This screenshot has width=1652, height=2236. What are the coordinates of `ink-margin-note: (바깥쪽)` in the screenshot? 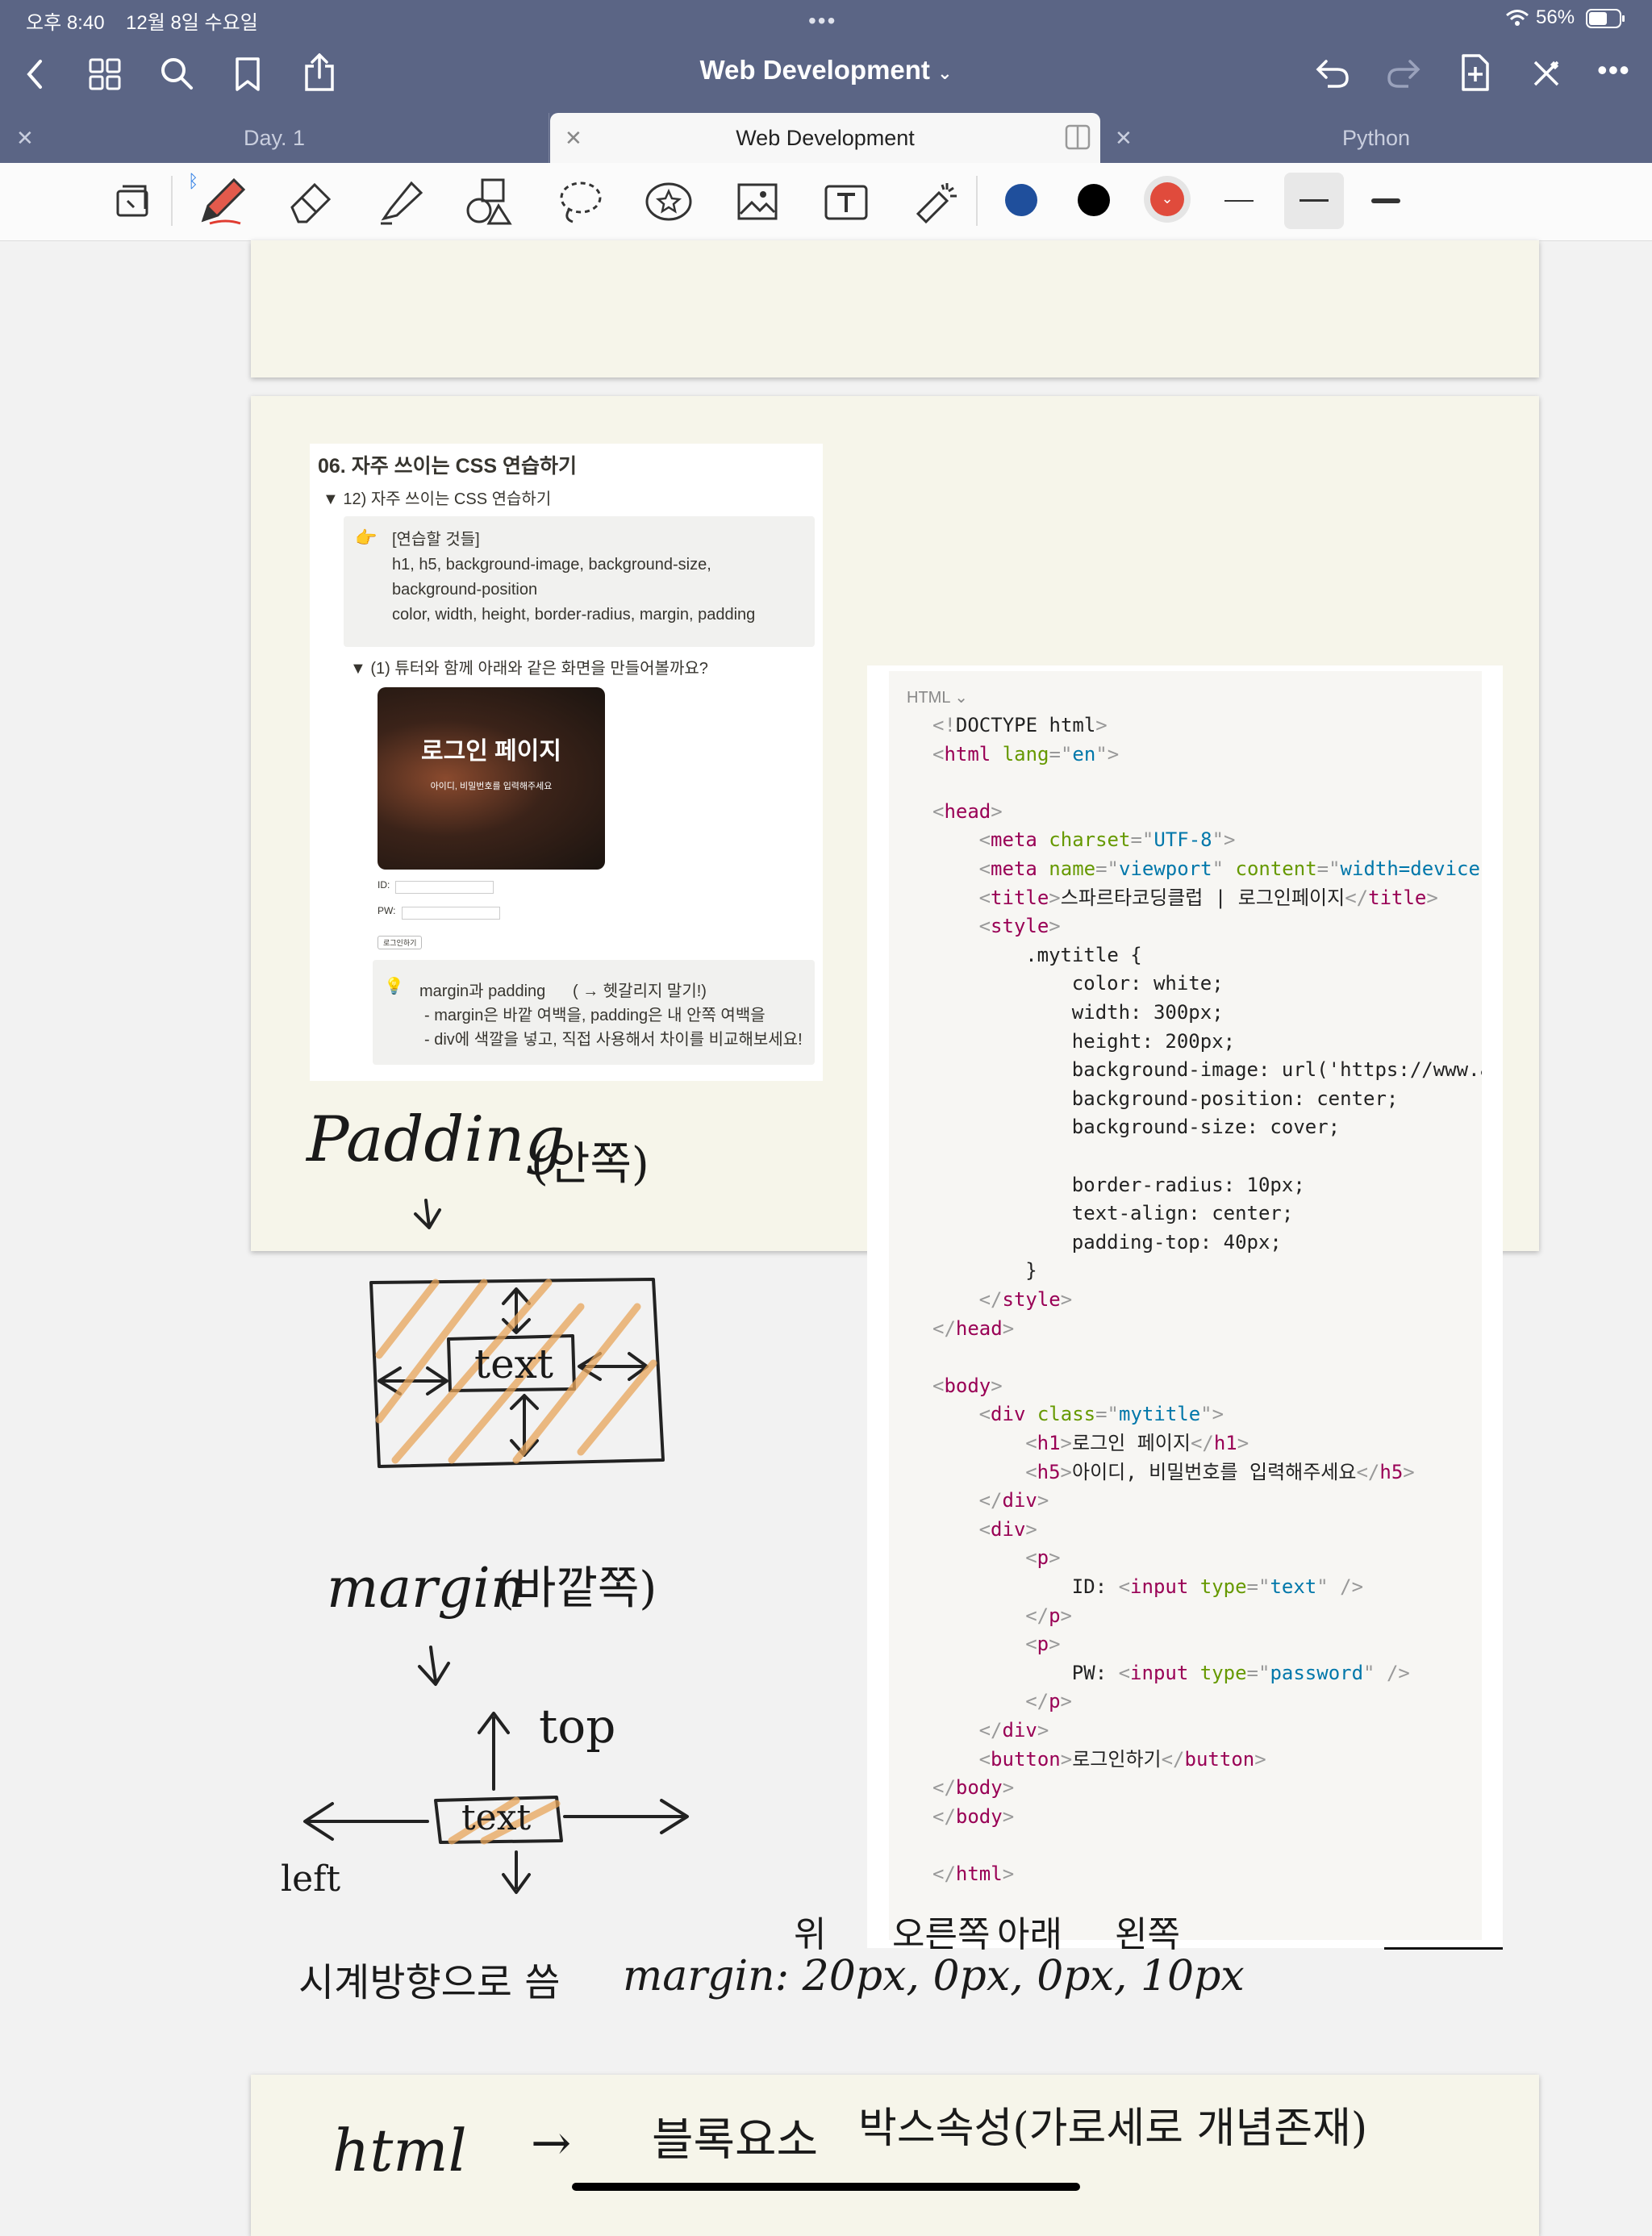 It's located at (577, 1588).